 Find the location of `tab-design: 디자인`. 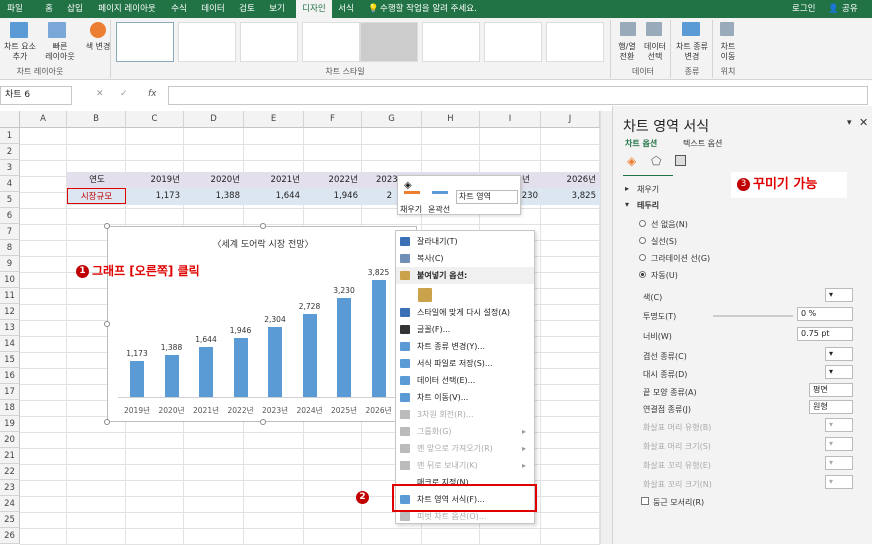

tab-design: 디자인 is located at coordinates (314, 9).